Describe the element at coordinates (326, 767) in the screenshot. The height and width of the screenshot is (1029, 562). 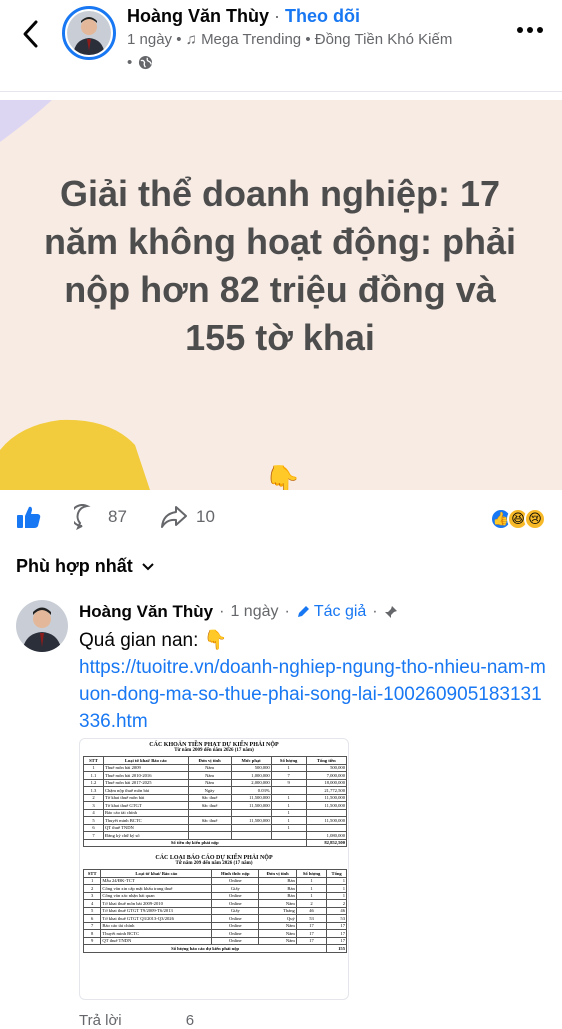
I see `penalty-cell: 500,000` at that location.